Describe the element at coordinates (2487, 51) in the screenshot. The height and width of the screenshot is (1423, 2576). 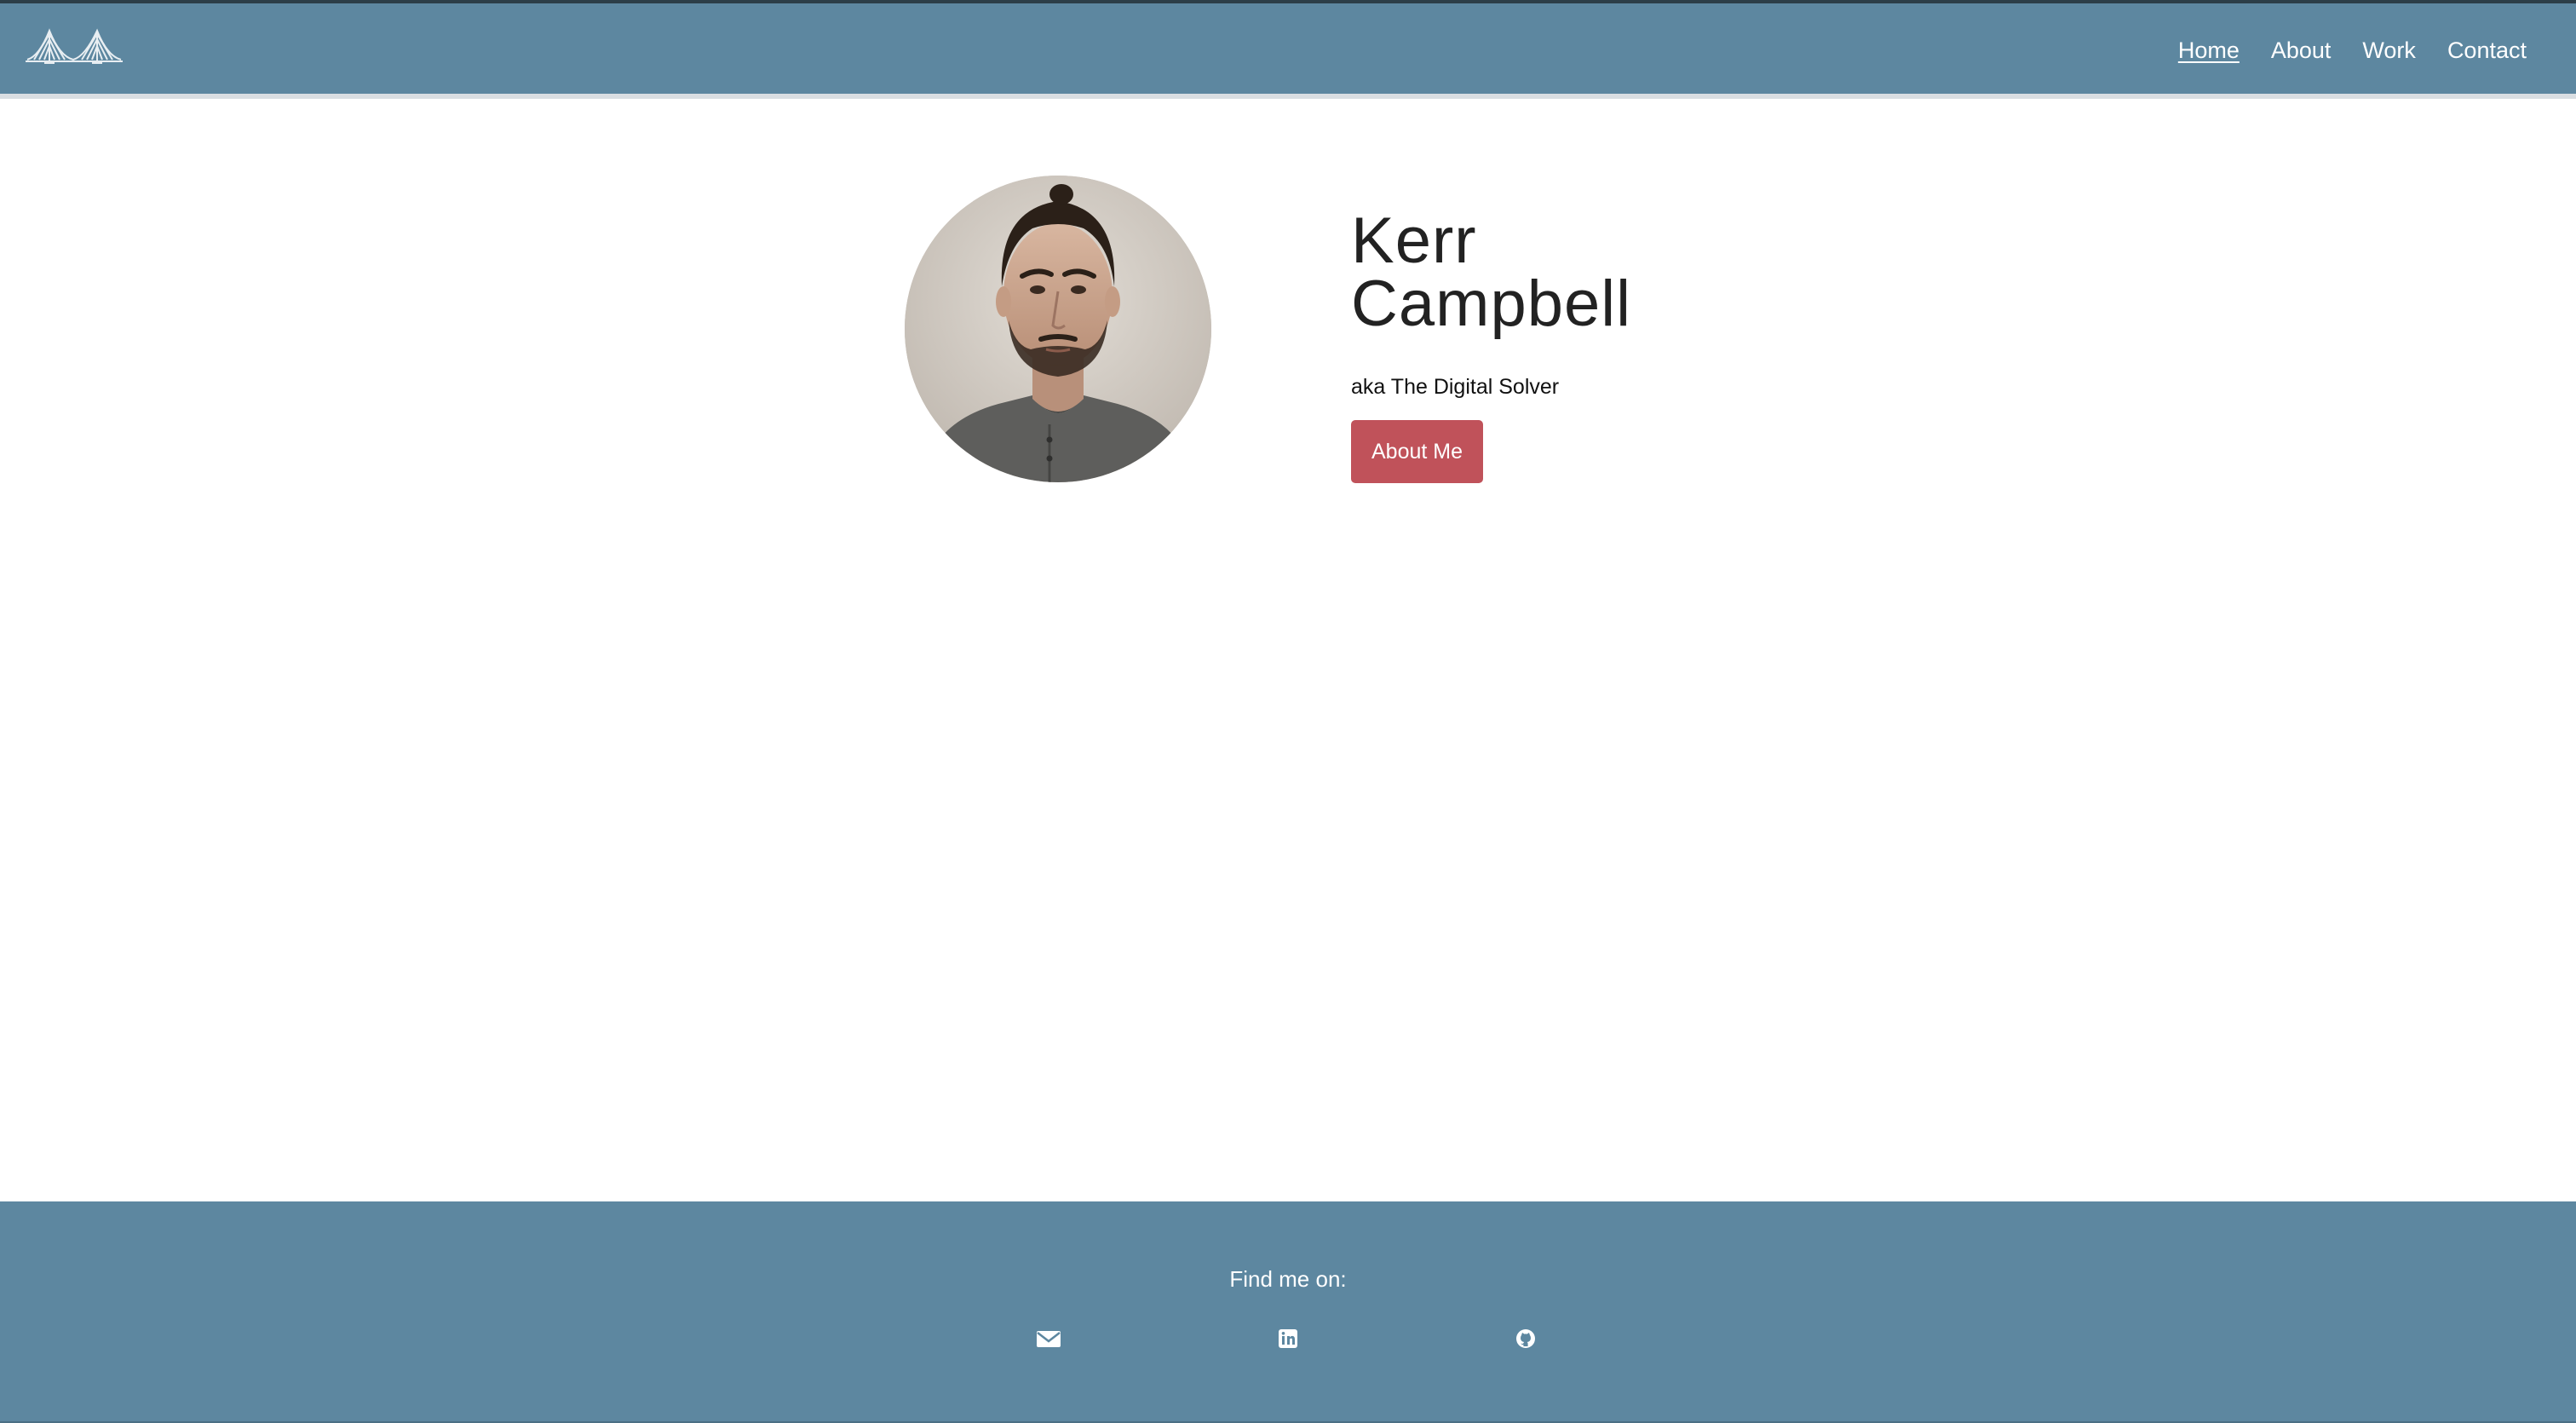
I see `nav-contact-link: Contact` at that location.